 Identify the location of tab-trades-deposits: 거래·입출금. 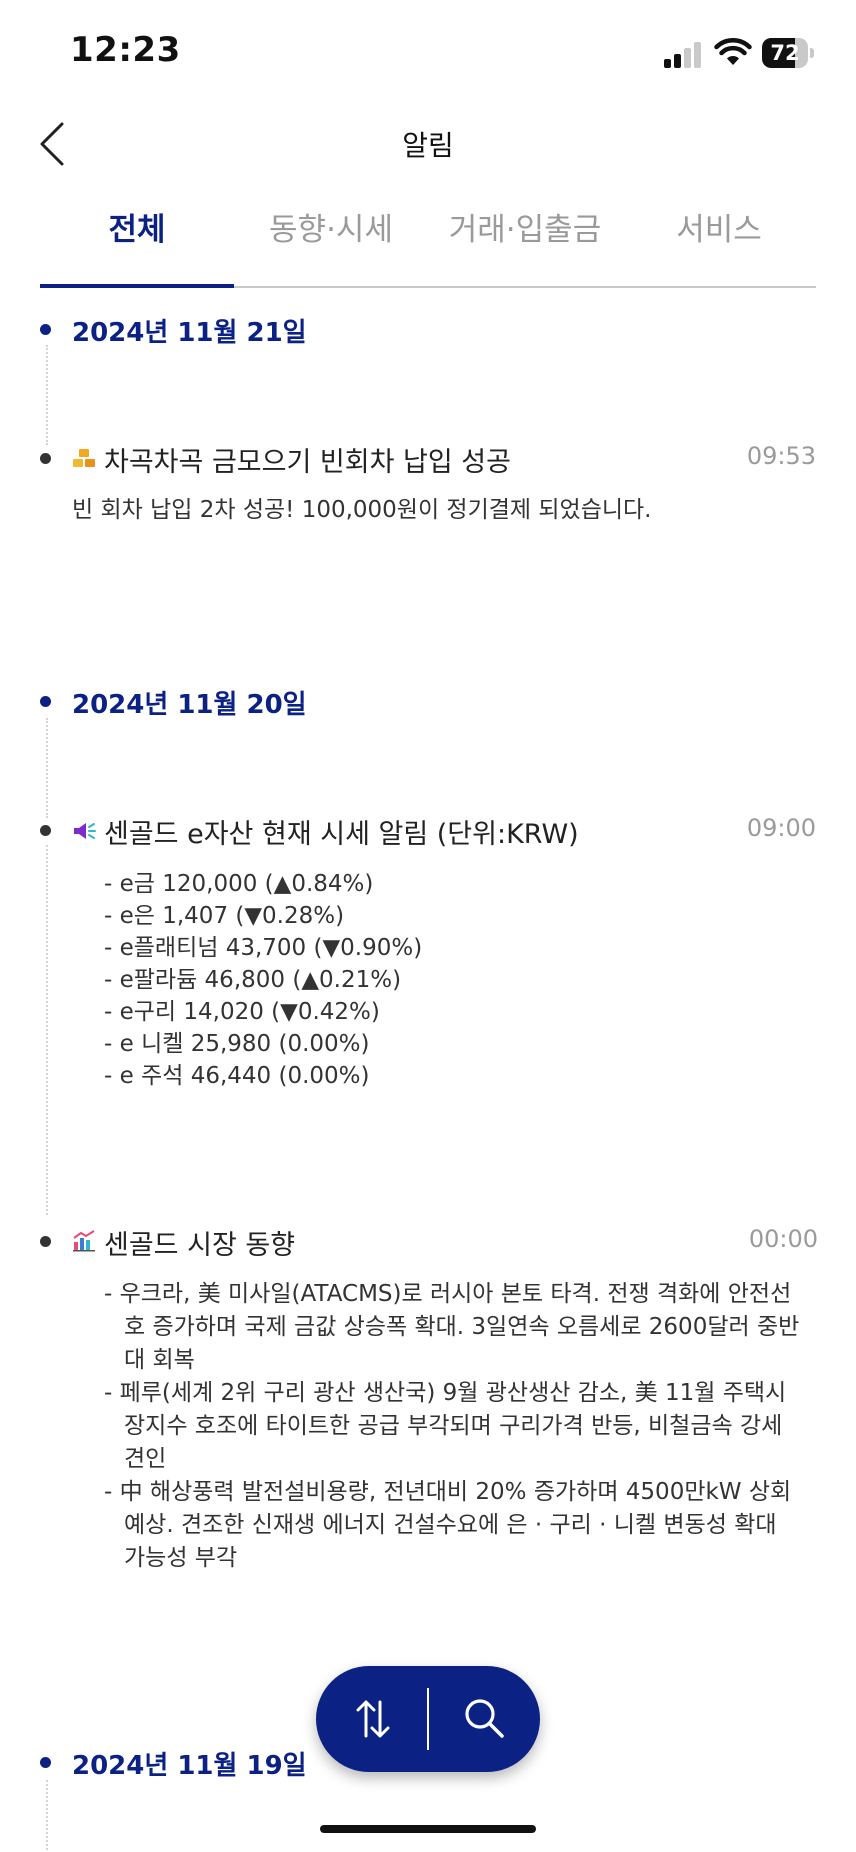
(525, 230).